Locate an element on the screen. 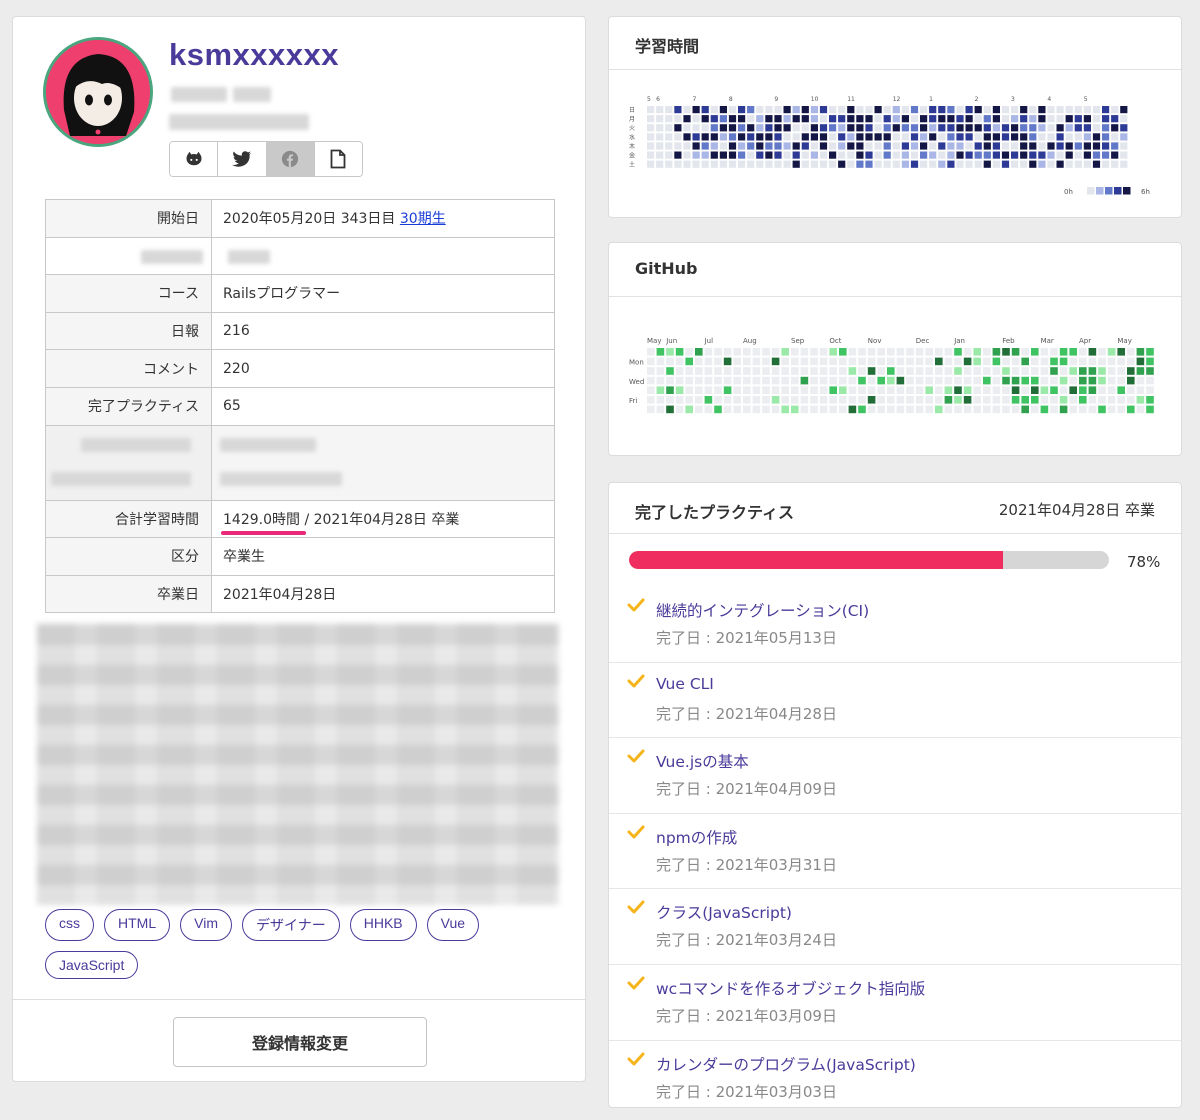  tag-pill: css is located at coordinates (69, 925).